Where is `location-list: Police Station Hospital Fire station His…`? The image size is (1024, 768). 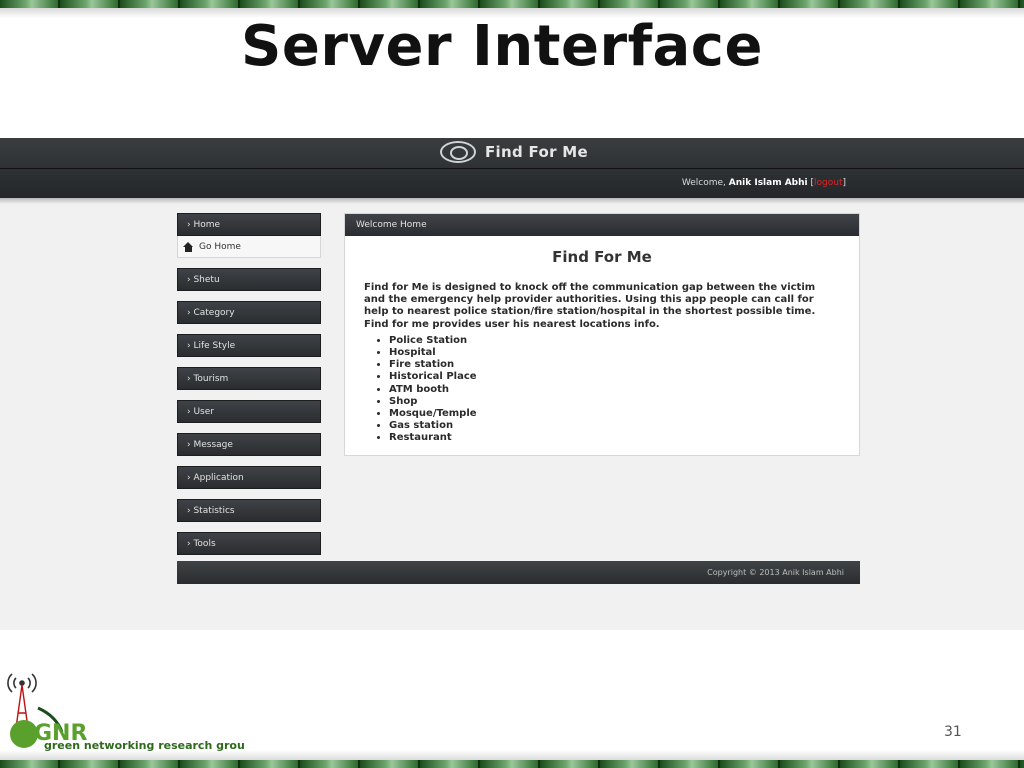 location-list: Police Station Hospital Fire station His… is located at coordinates (624, 390).